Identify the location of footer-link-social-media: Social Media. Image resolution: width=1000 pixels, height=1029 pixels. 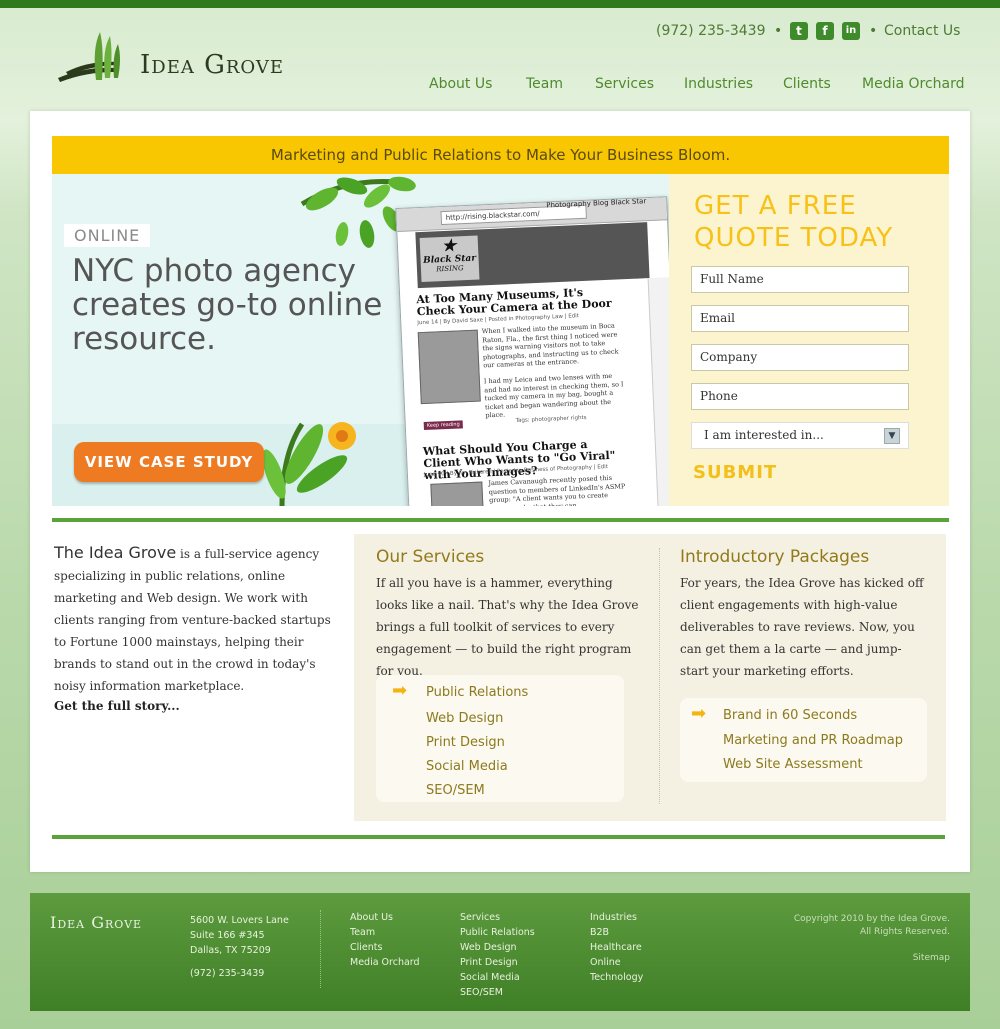
(497, 977).